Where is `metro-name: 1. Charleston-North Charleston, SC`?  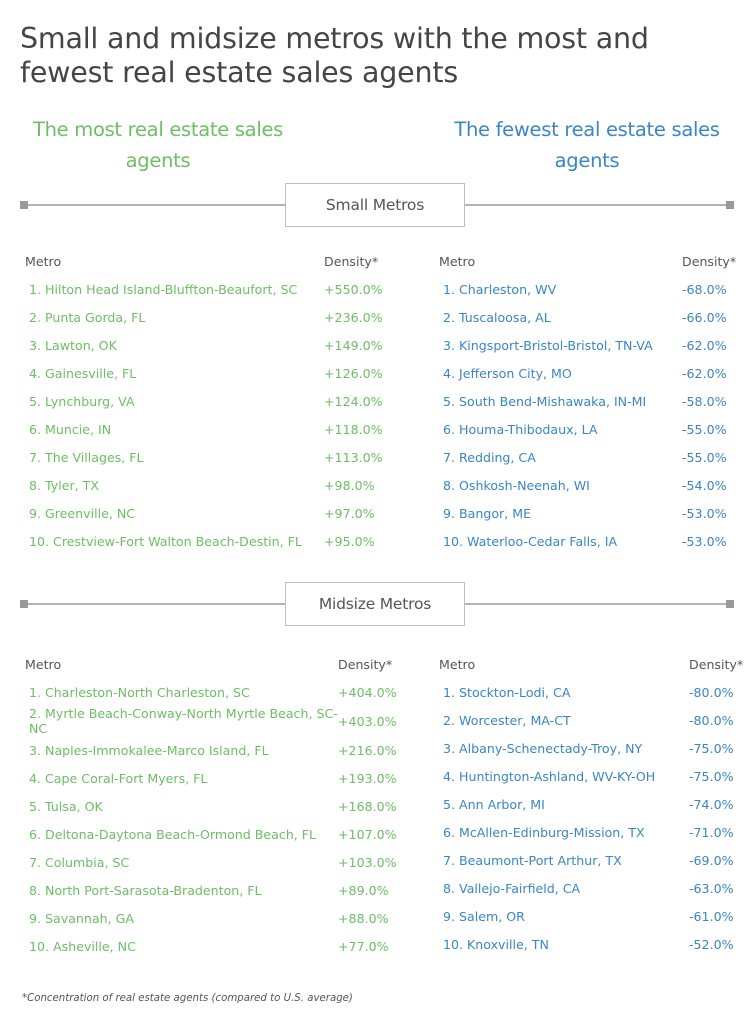 metro-name: 1. Charleston-North Charleston, SC is located at coordinates (139, 692).